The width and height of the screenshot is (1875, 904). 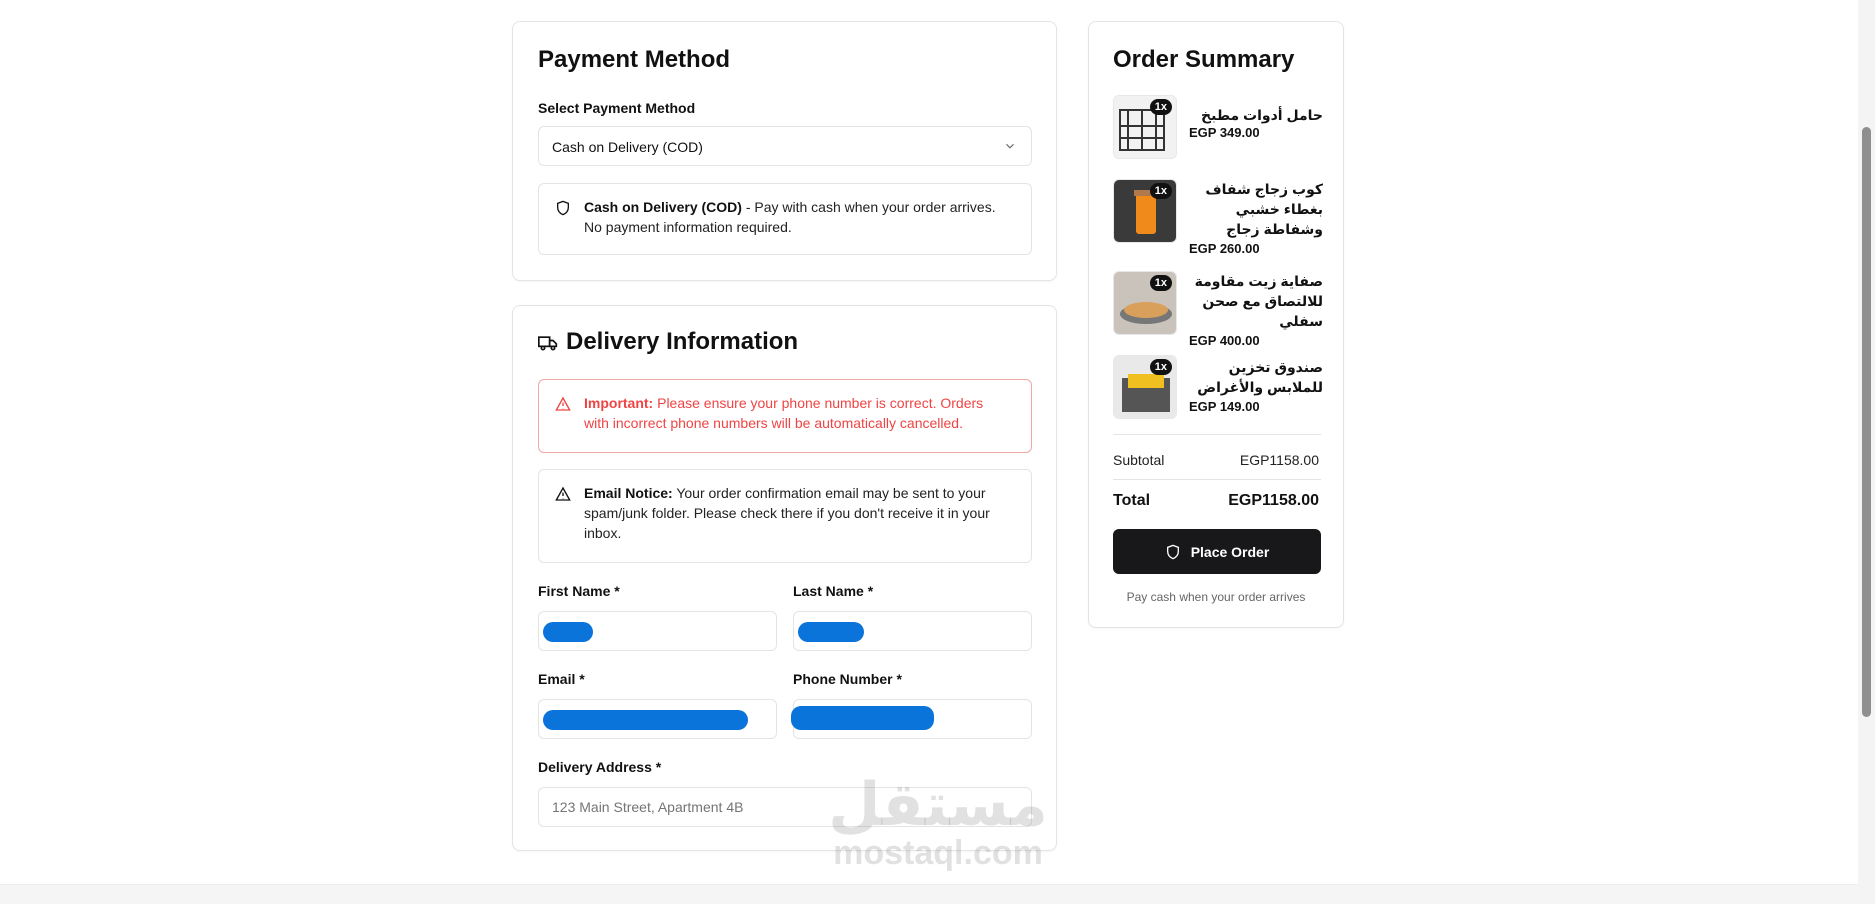 What do you see at coordinates (833, 591) in the screenshot?
I see `last-name-label: Last Name *` at bounding box center [833, 591].